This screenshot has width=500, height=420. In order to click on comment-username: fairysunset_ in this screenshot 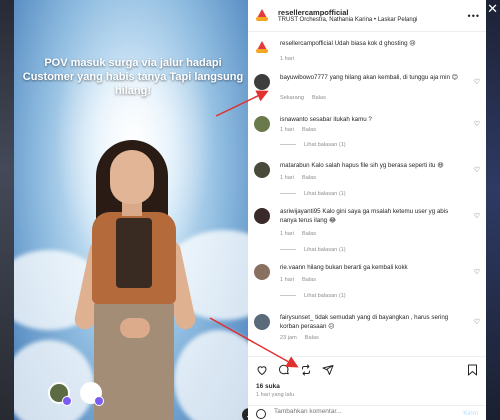, I will do `click(296, 317)`.